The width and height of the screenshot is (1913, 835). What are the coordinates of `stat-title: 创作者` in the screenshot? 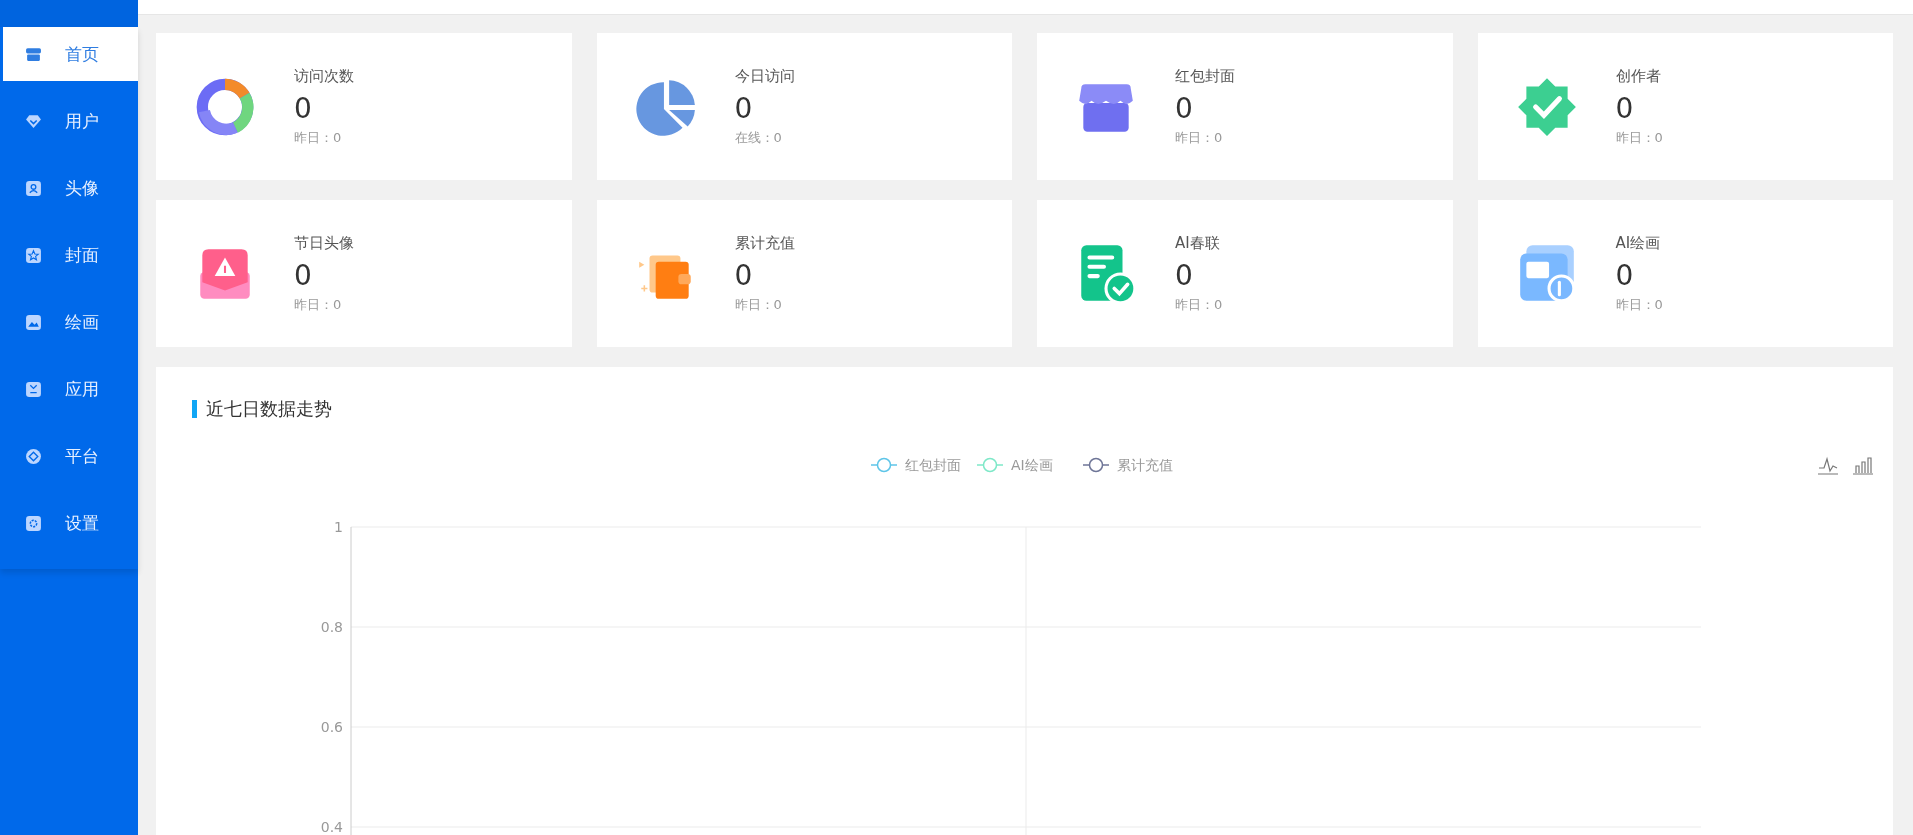 It's located at (1638, 76).